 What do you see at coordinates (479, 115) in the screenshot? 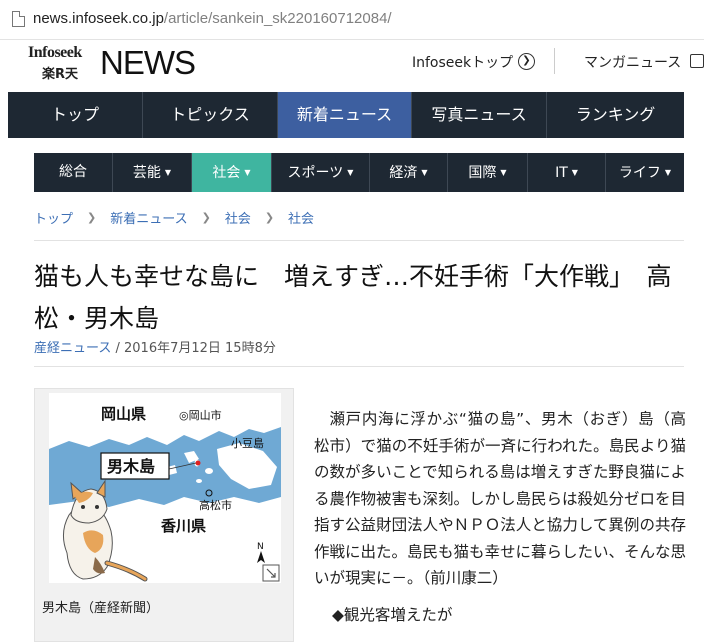
I see `nav-item-photo-news: 写真ニュース` at bounding box center [479, 115].